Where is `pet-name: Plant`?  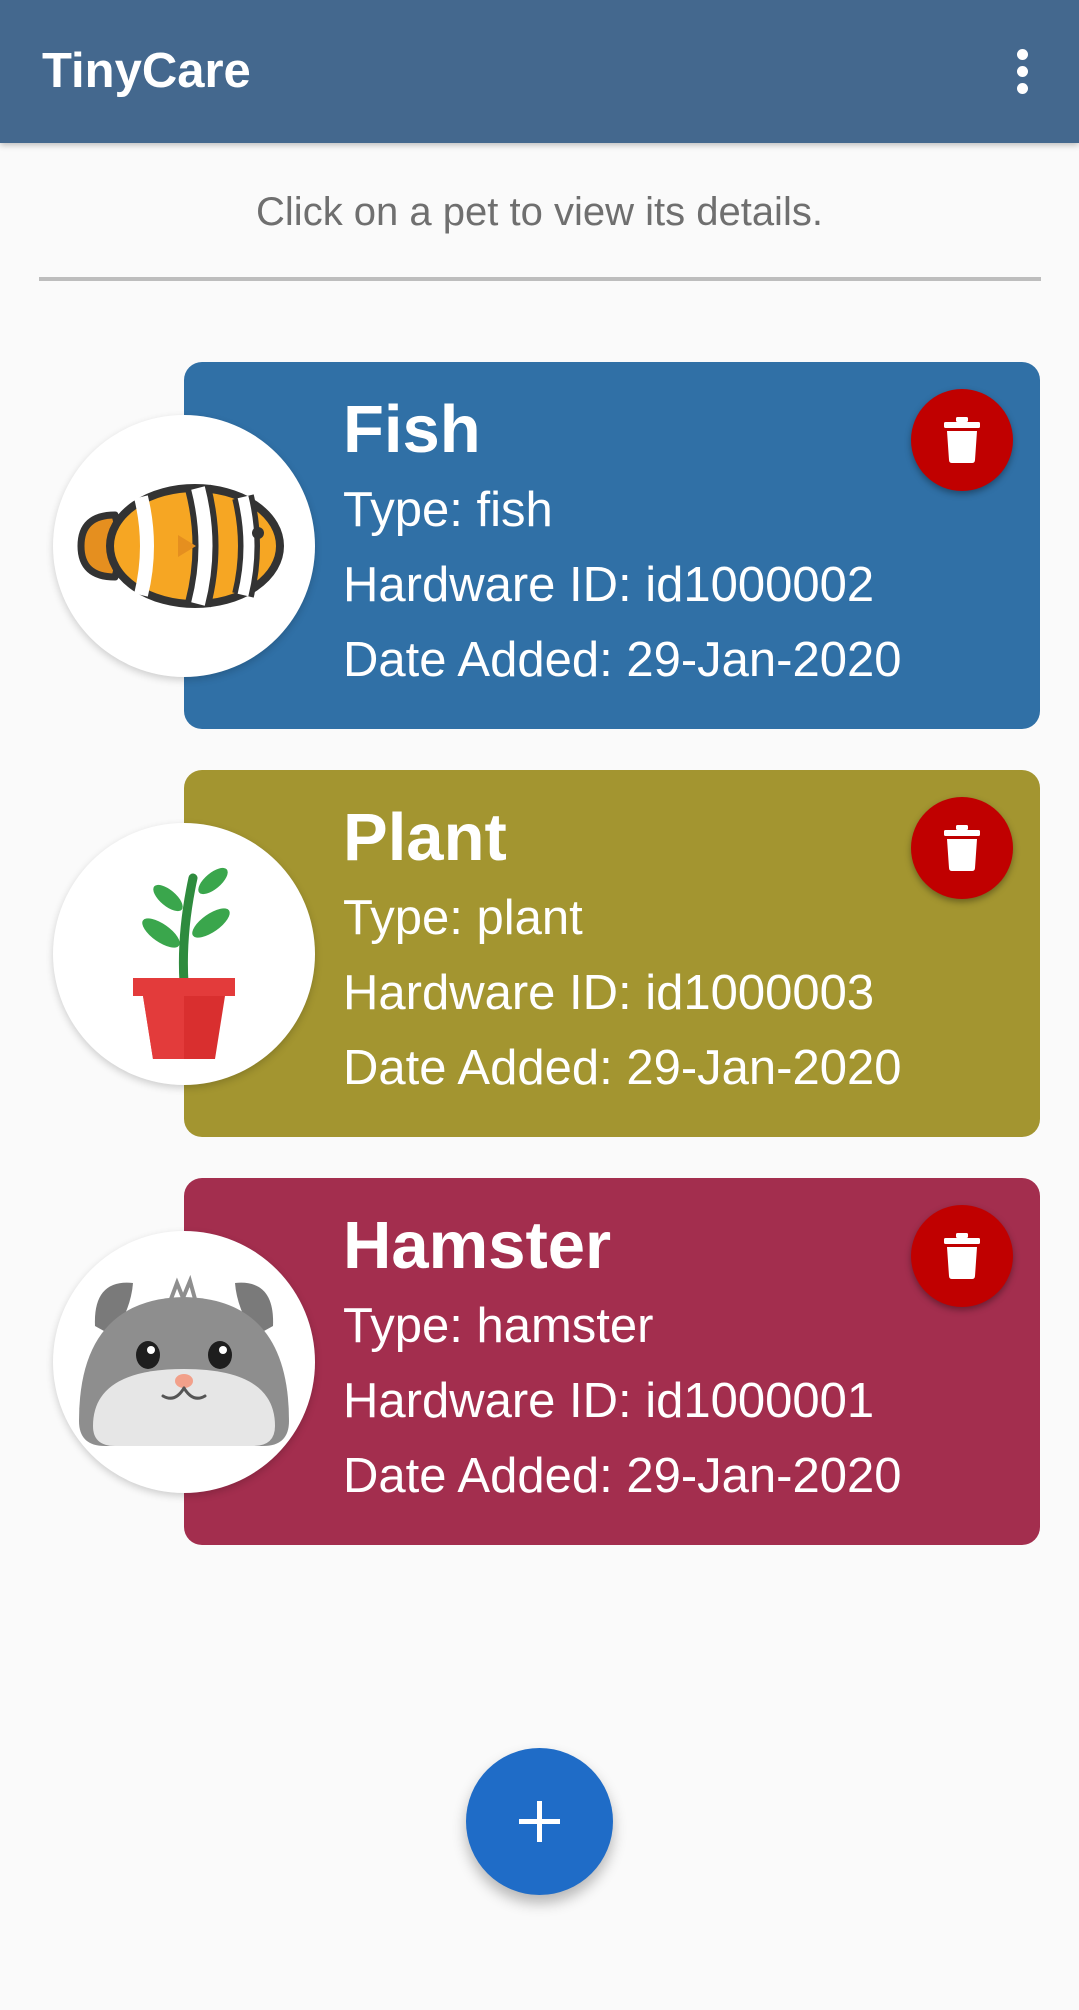 pet-name: Plant is located at coordinates (425, 837).